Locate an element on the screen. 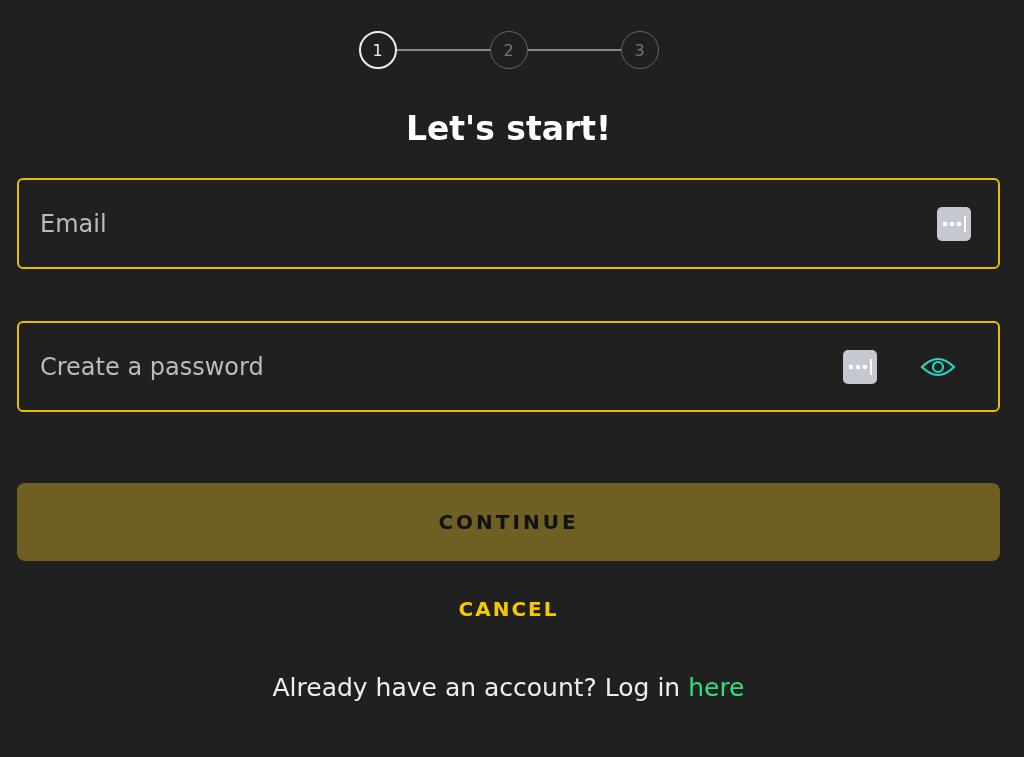  login-prompt: Already have an account? Log in here is located at coordinates (508, 687).